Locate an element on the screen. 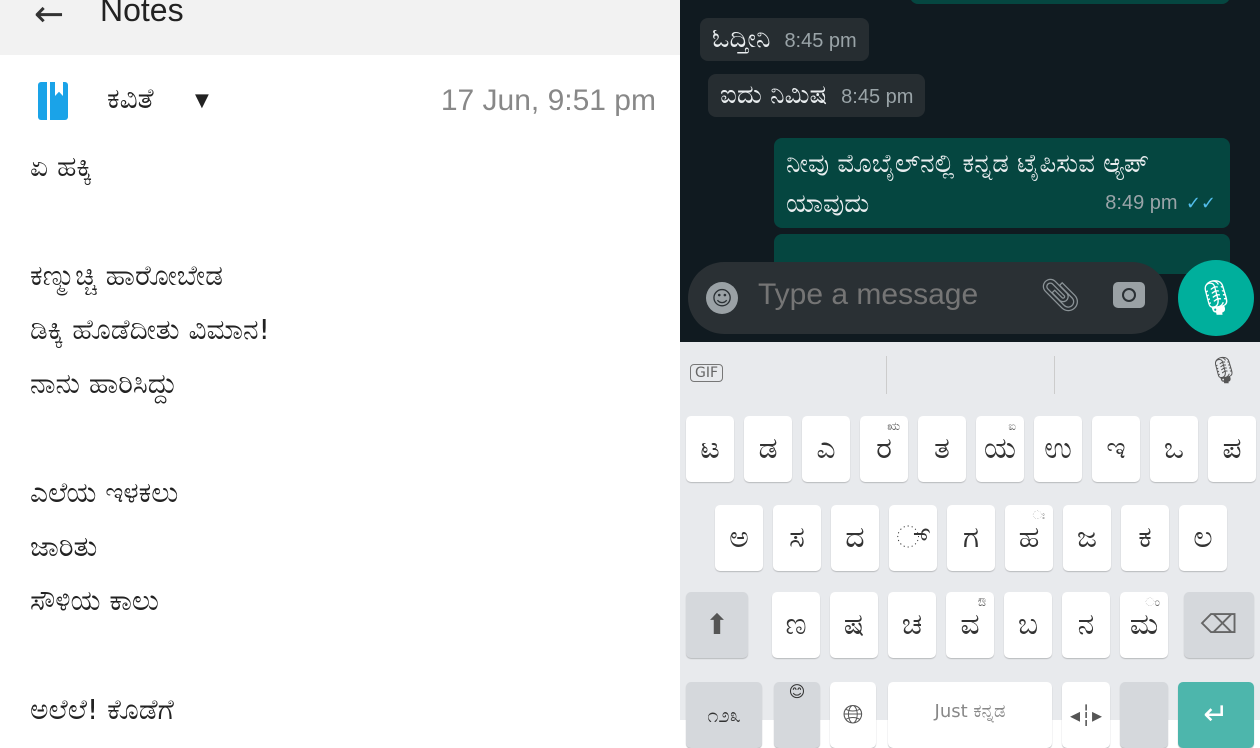 The width and height of the screenshot is (1260, 748). key-label: ಯ is located at coordinates (1000, 448).